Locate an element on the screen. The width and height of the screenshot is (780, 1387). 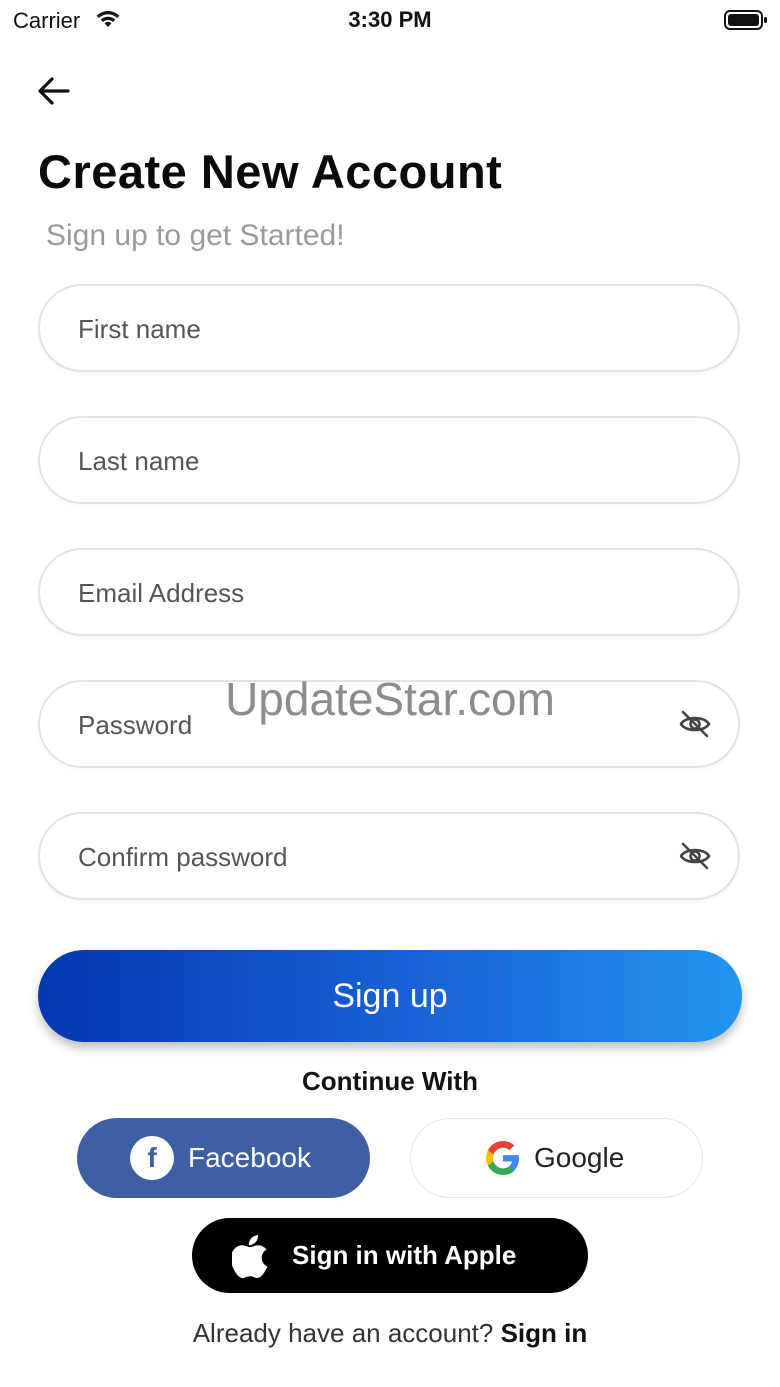
signup-button-label: Sign up is located at coordinates (390, 995).